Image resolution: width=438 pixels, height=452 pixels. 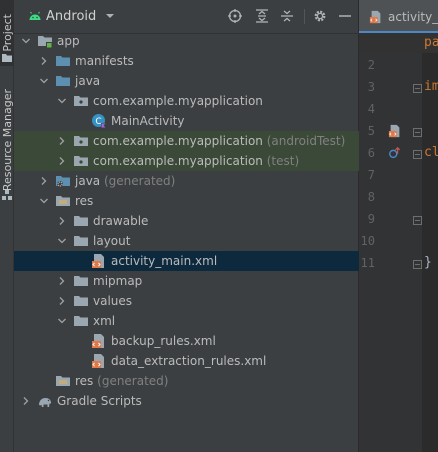 What do you see at coordinates (98, 261) in the screenshot?
I see `layout-xml-file-icon` at bounding box center [98, 261].